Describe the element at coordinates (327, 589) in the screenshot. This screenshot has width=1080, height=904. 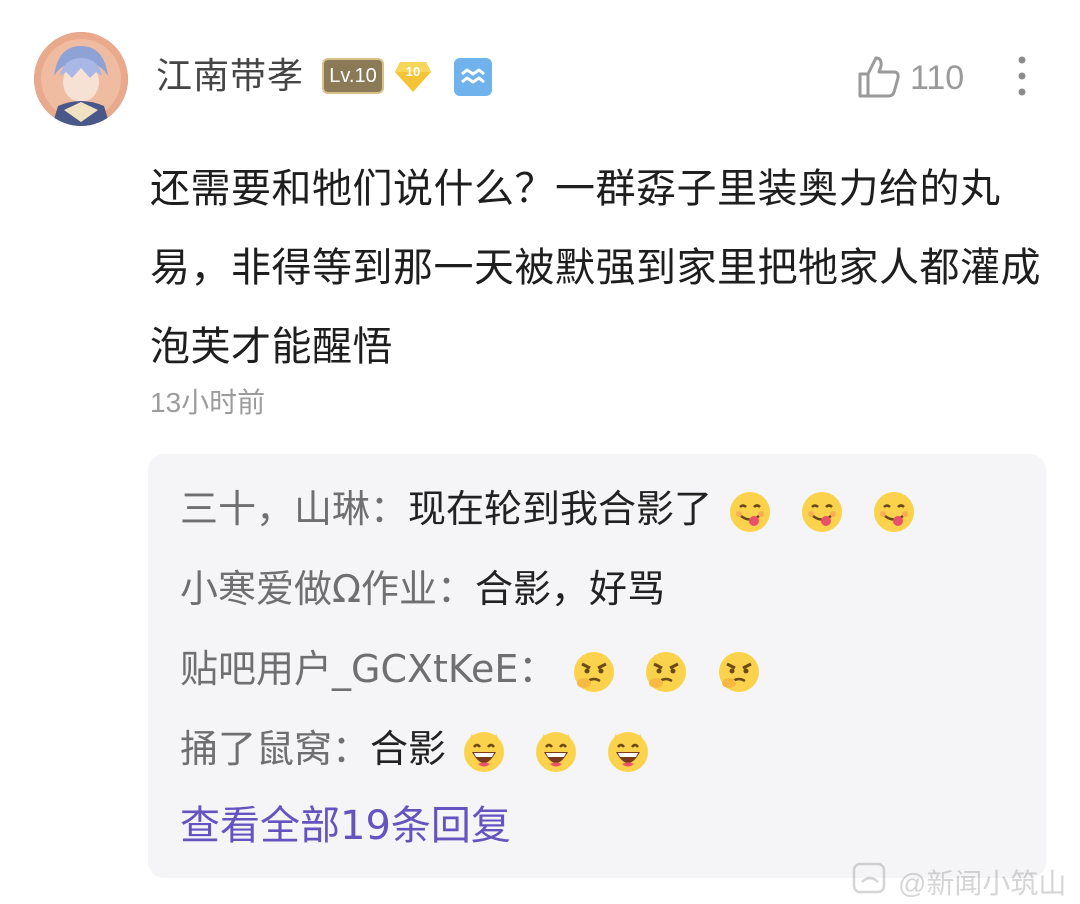
I see `reply-author: 小寒爱做Ω作业：` at that location.